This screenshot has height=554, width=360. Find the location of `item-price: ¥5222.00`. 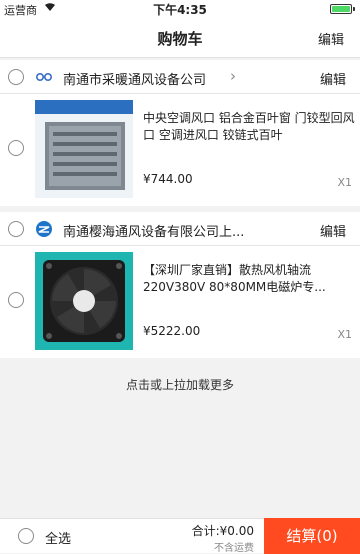

item-price: ¥5222.00 is located at coordinates (172, 331).